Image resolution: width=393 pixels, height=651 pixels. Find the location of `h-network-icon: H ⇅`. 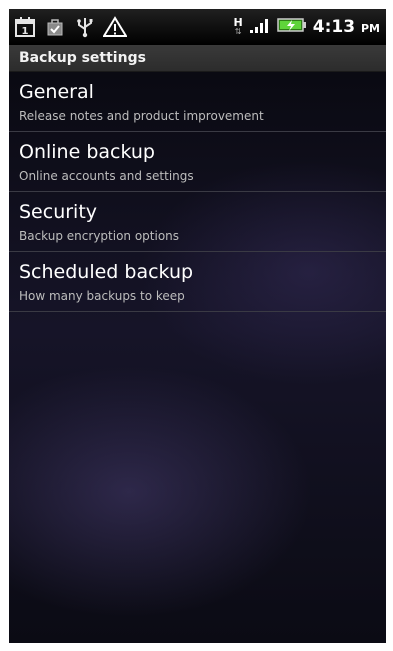

h-network-icon: H ⇅ is located at coordinates (238, 26).